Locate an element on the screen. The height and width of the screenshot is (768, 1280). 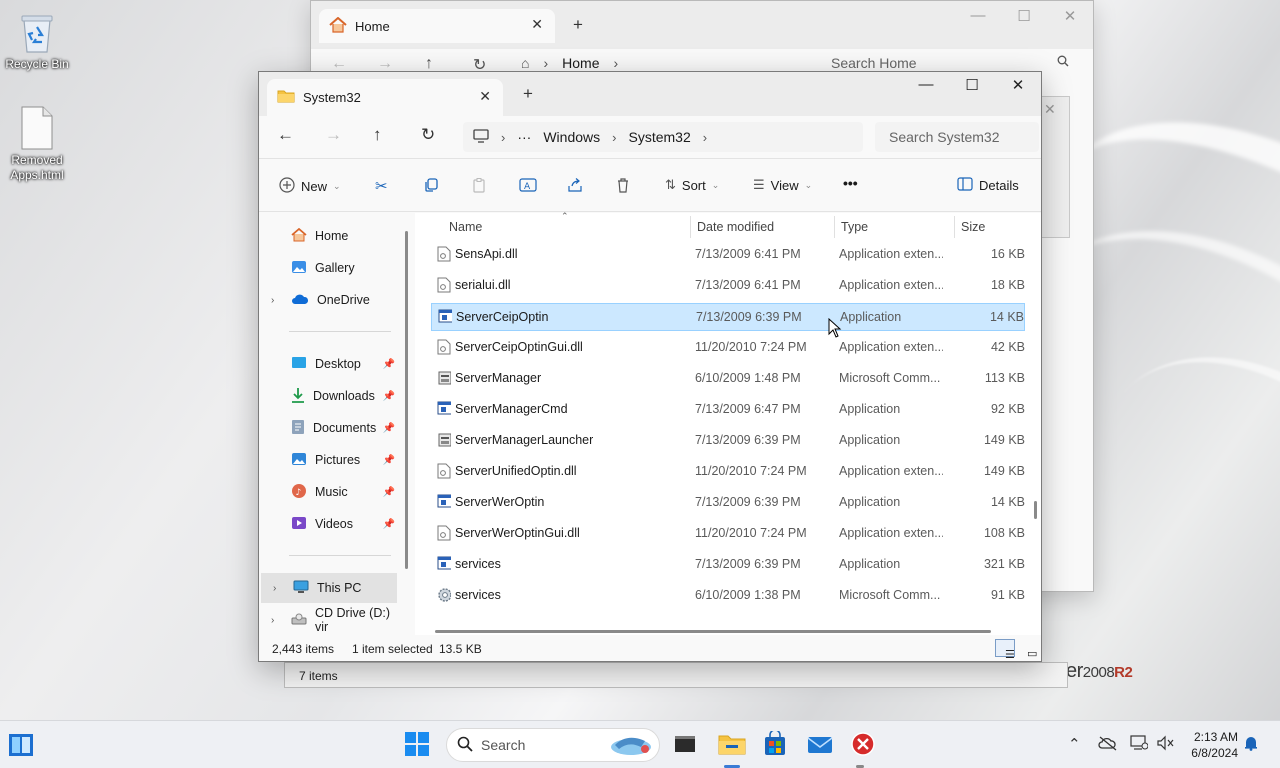
nav-item-onedrive: › OneDrive is located at coordinates (329, 300).